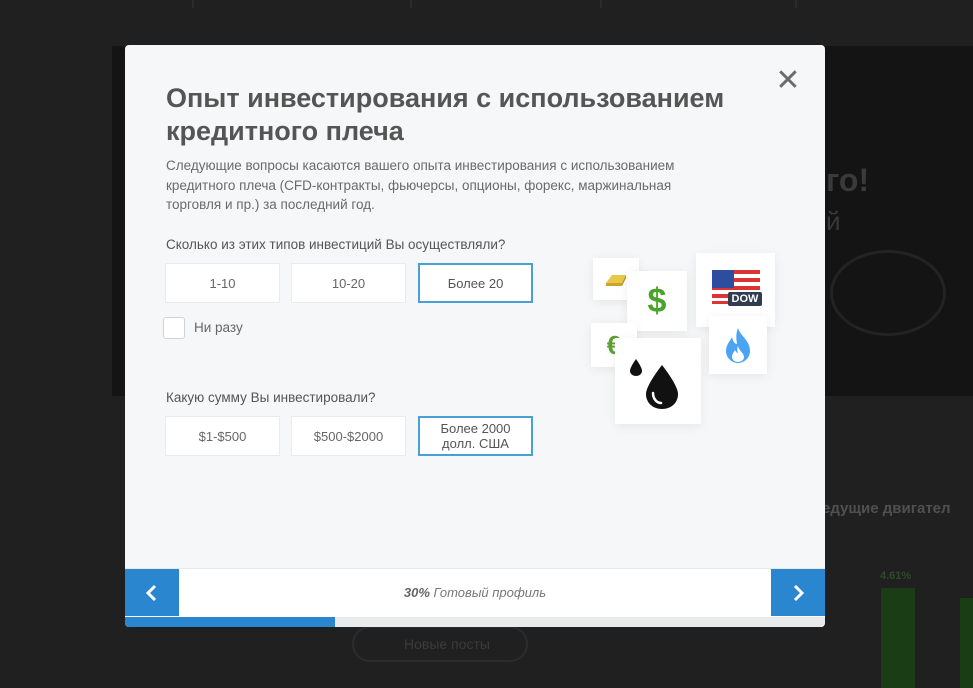 Image resolution: width=973 pixels, height=688 pixels. Describe the element at coordinates (230, 622) in the screenshot. I see `progress-bar-fill` at that location.